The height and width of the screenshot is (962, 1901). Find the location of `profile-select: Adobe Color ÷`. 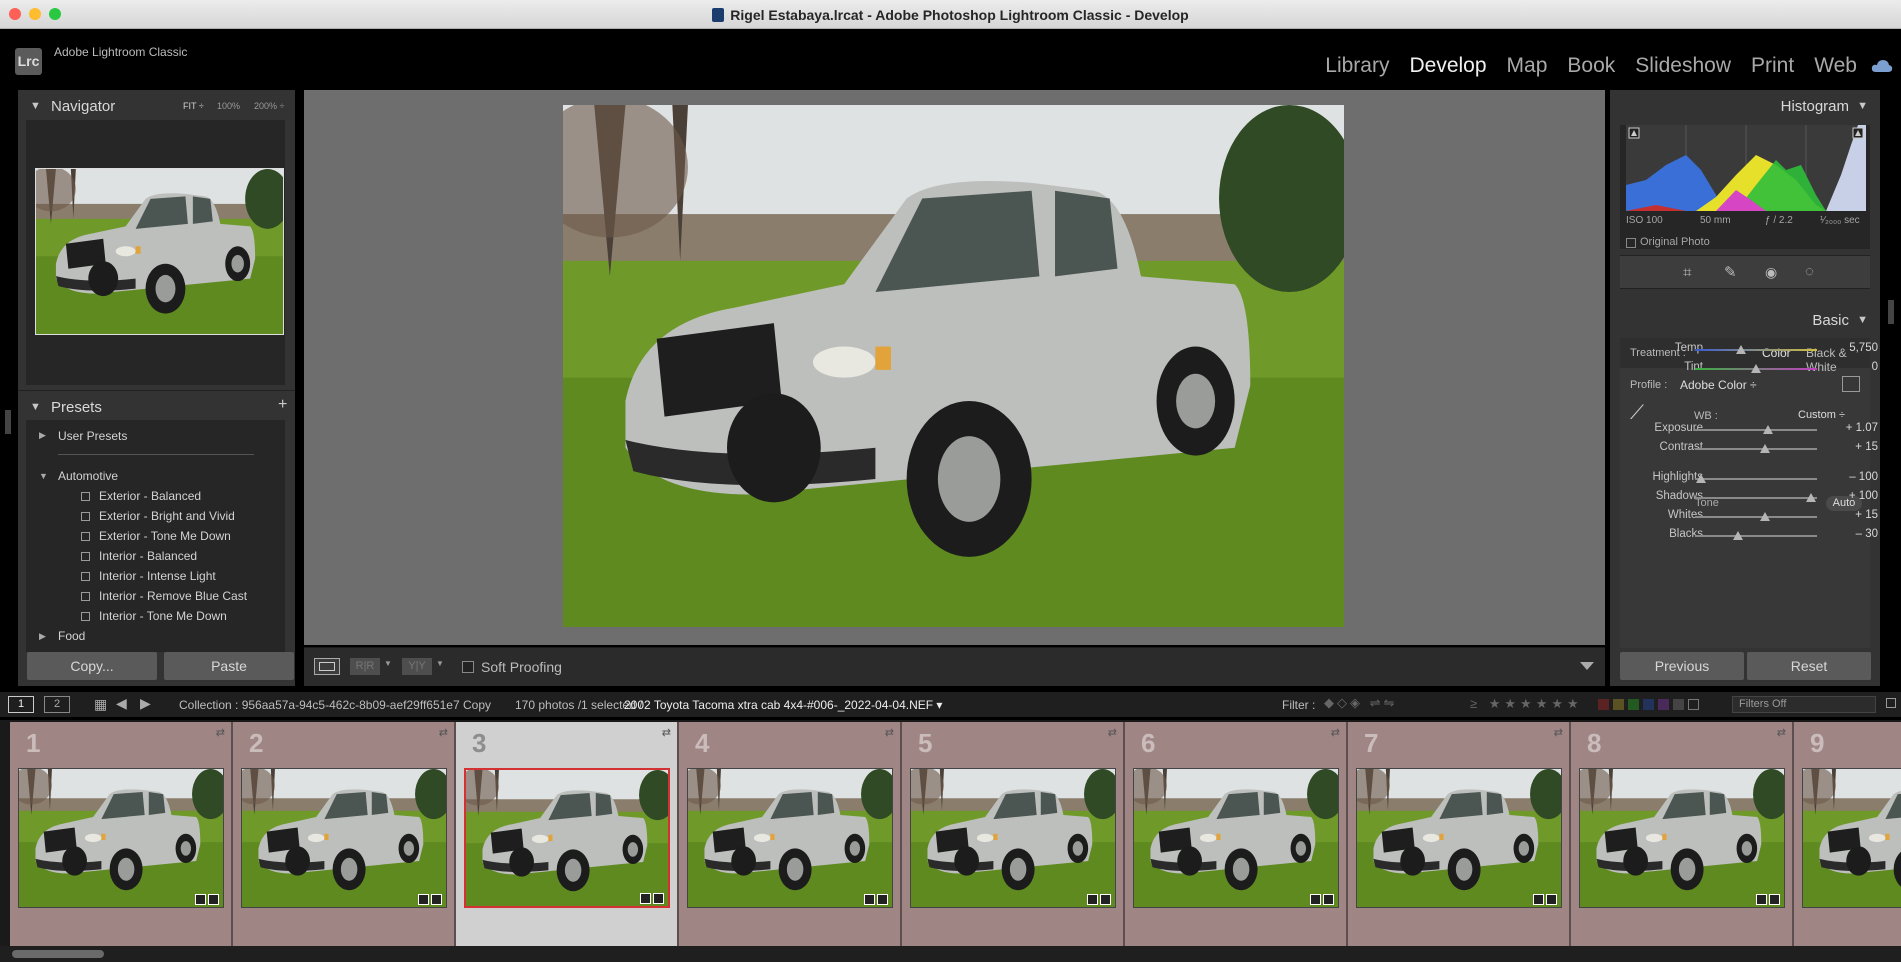

profile-select: Adobe Color ÷ is located at coordinates (1718, 385).